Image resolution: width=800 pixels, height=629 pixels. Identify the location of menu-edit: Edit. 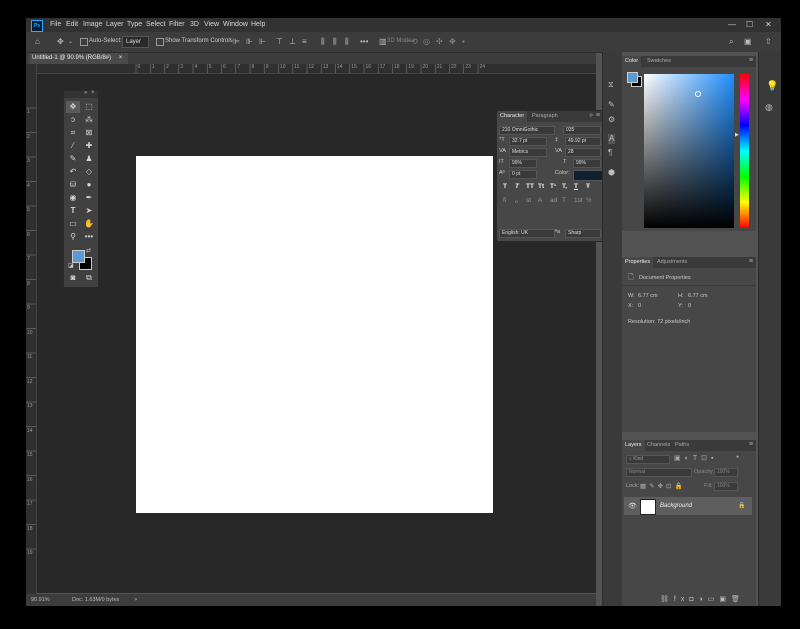
(72, 24).